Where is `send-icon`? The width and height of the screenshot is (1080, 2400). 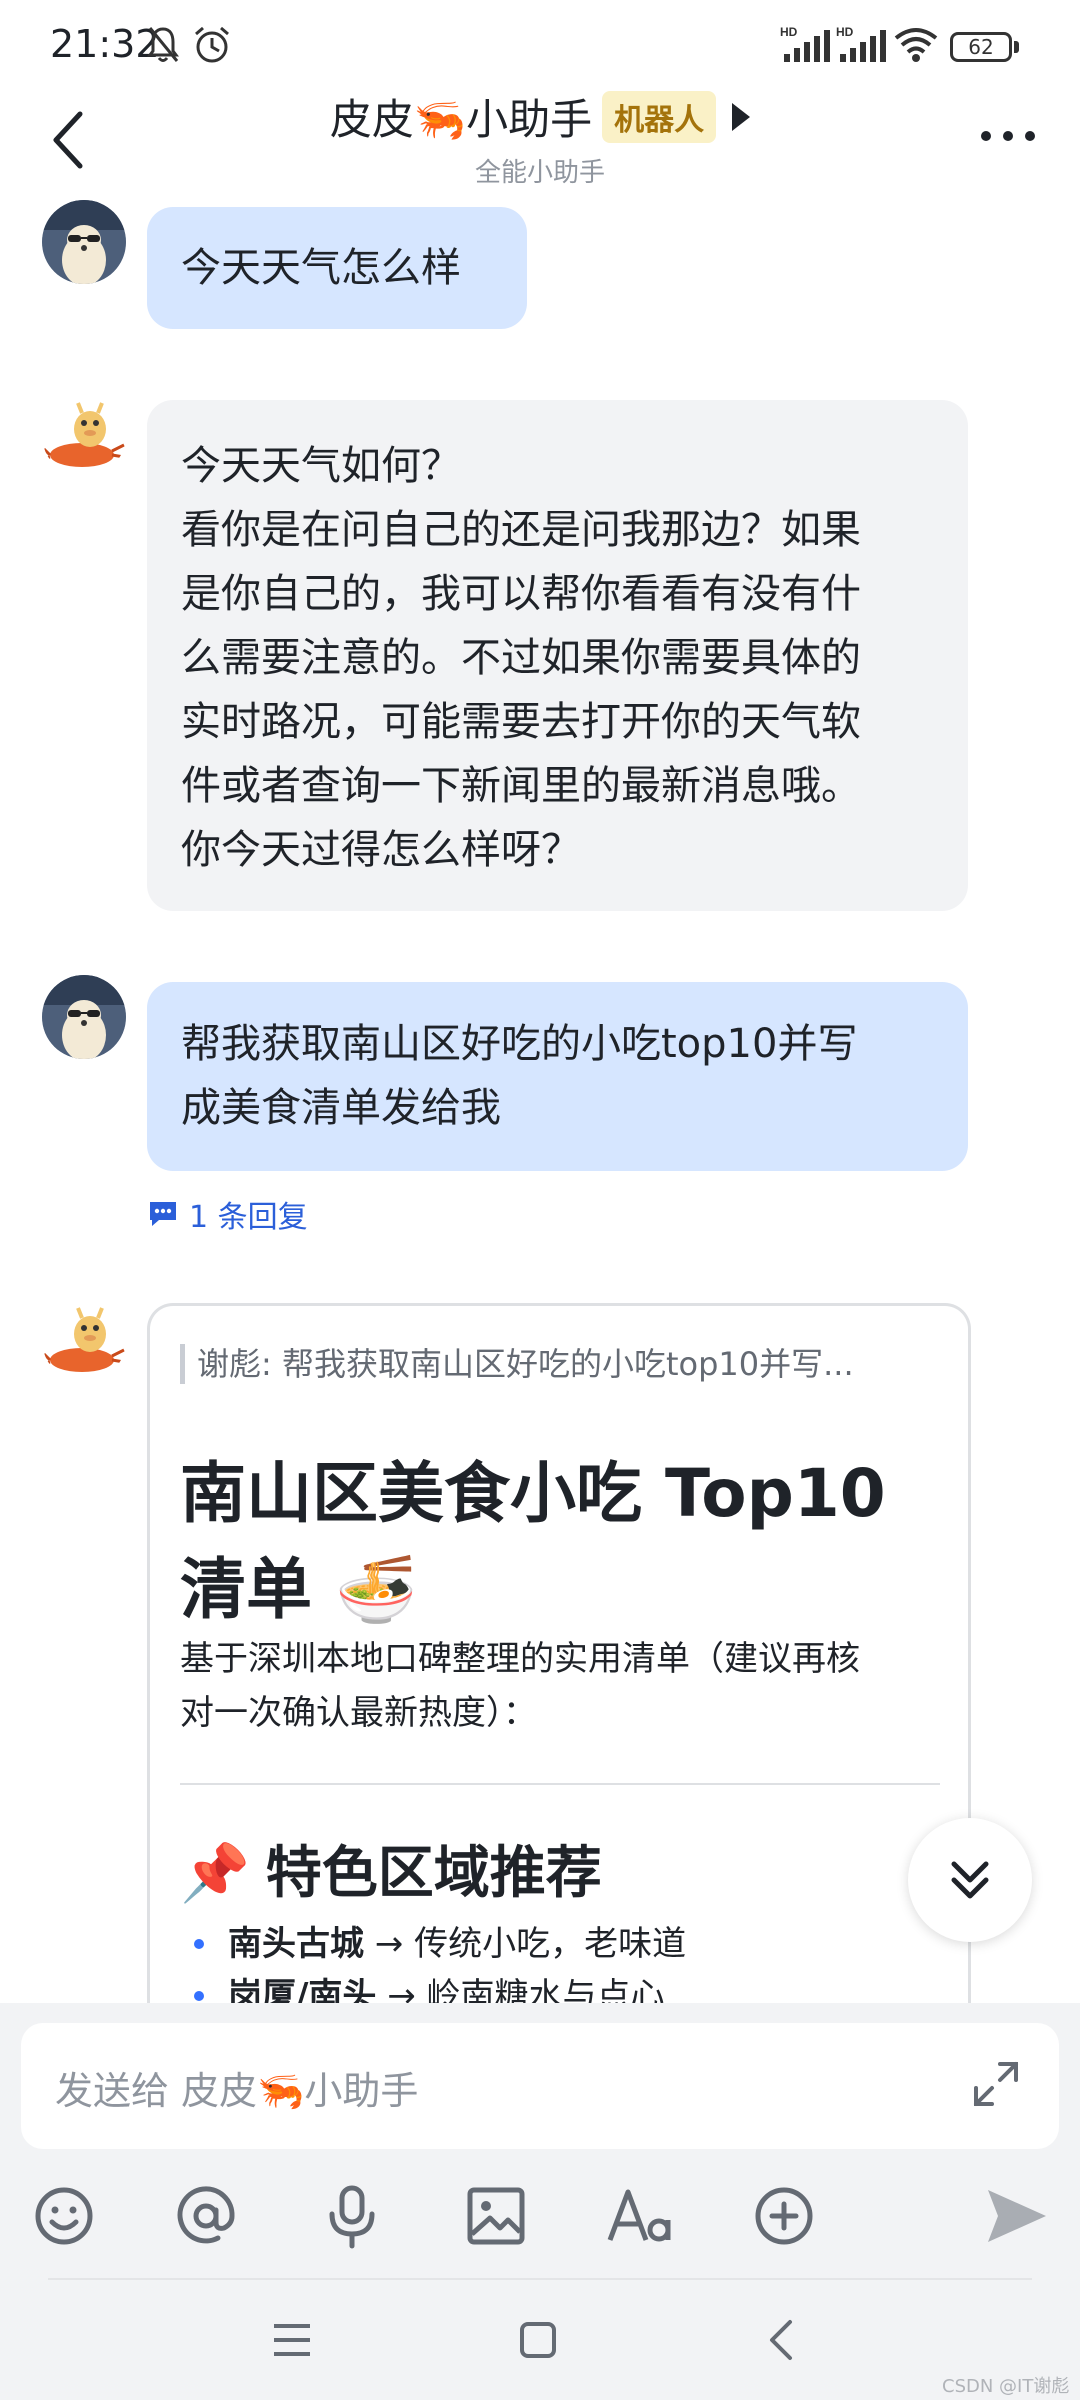
send-icon is located at coordinates (1016, 2216).